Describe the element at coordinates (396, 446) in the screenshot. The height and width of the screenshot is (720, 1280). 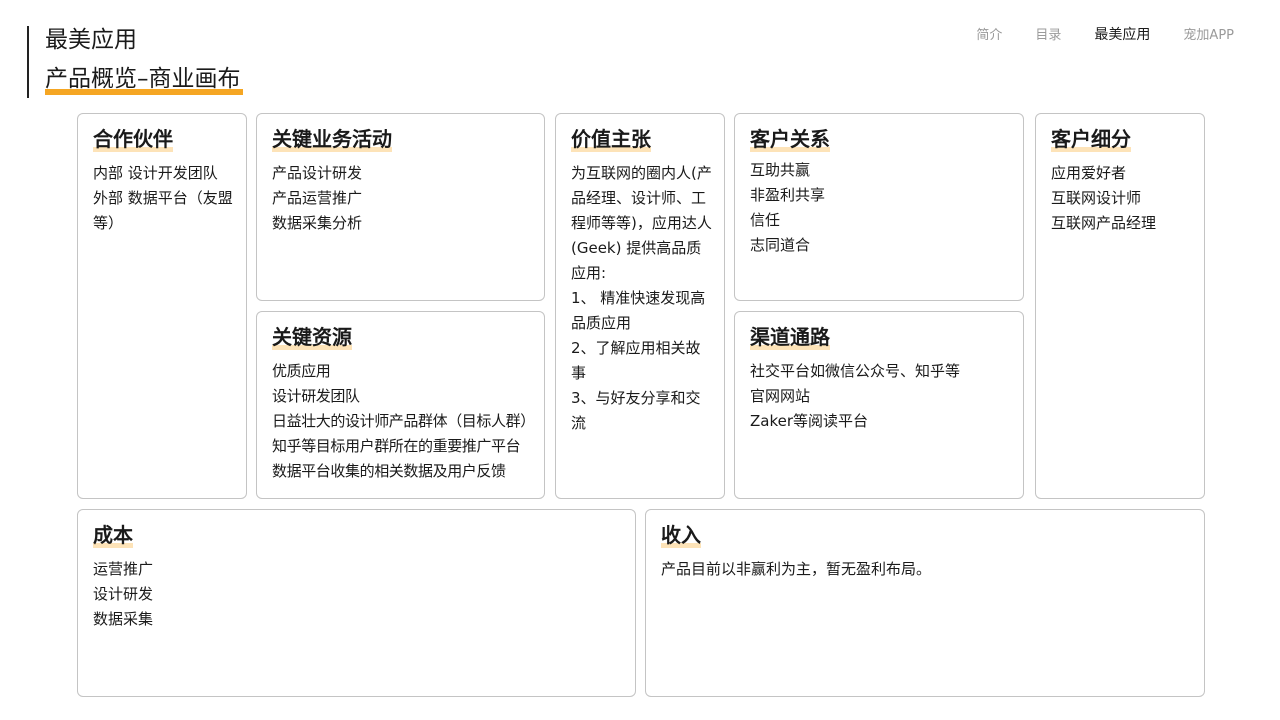
I see `card-line: 知乎等目标用户群所在的重要推广平台` at that location.